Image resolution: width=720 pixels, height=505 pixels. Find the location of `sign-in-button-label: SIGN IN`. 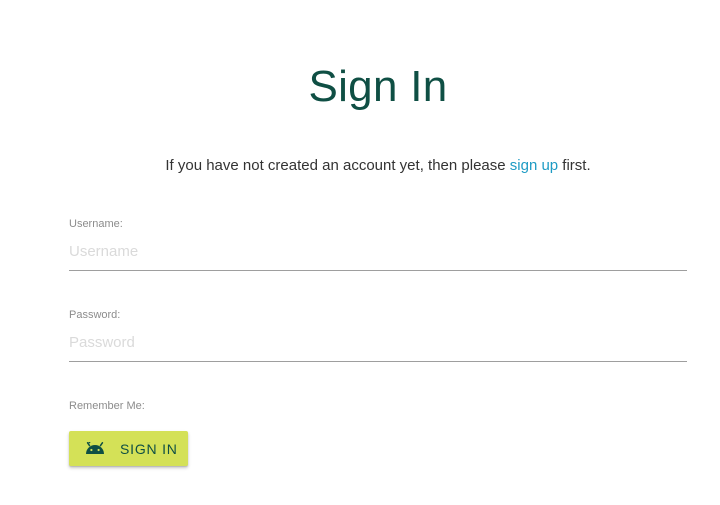

sign-in-button-label: SIGN IN is located at coordinates (149, 448).